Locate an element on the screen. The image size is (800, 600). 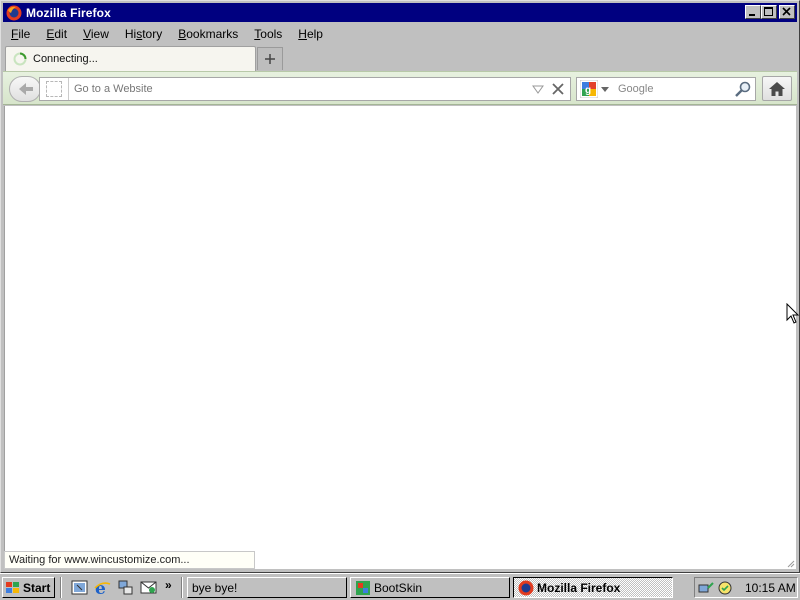
start-button: Start is located at coordinates (28, 587).